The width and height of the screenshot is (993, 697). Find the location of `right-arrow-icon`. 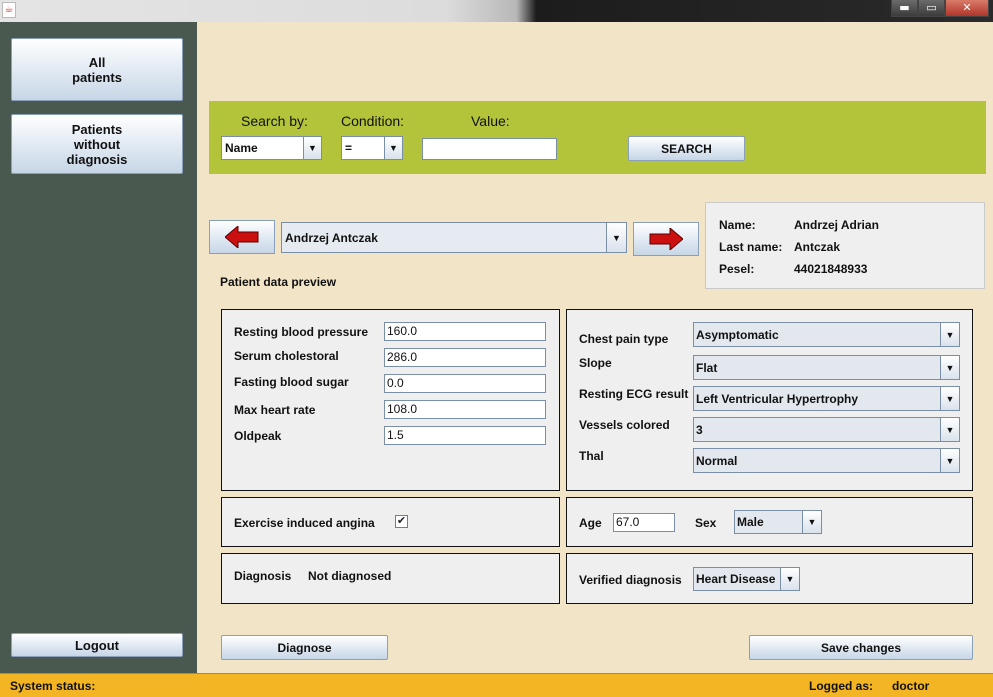

right-arrow-icon is located at coordinates (666, 239).